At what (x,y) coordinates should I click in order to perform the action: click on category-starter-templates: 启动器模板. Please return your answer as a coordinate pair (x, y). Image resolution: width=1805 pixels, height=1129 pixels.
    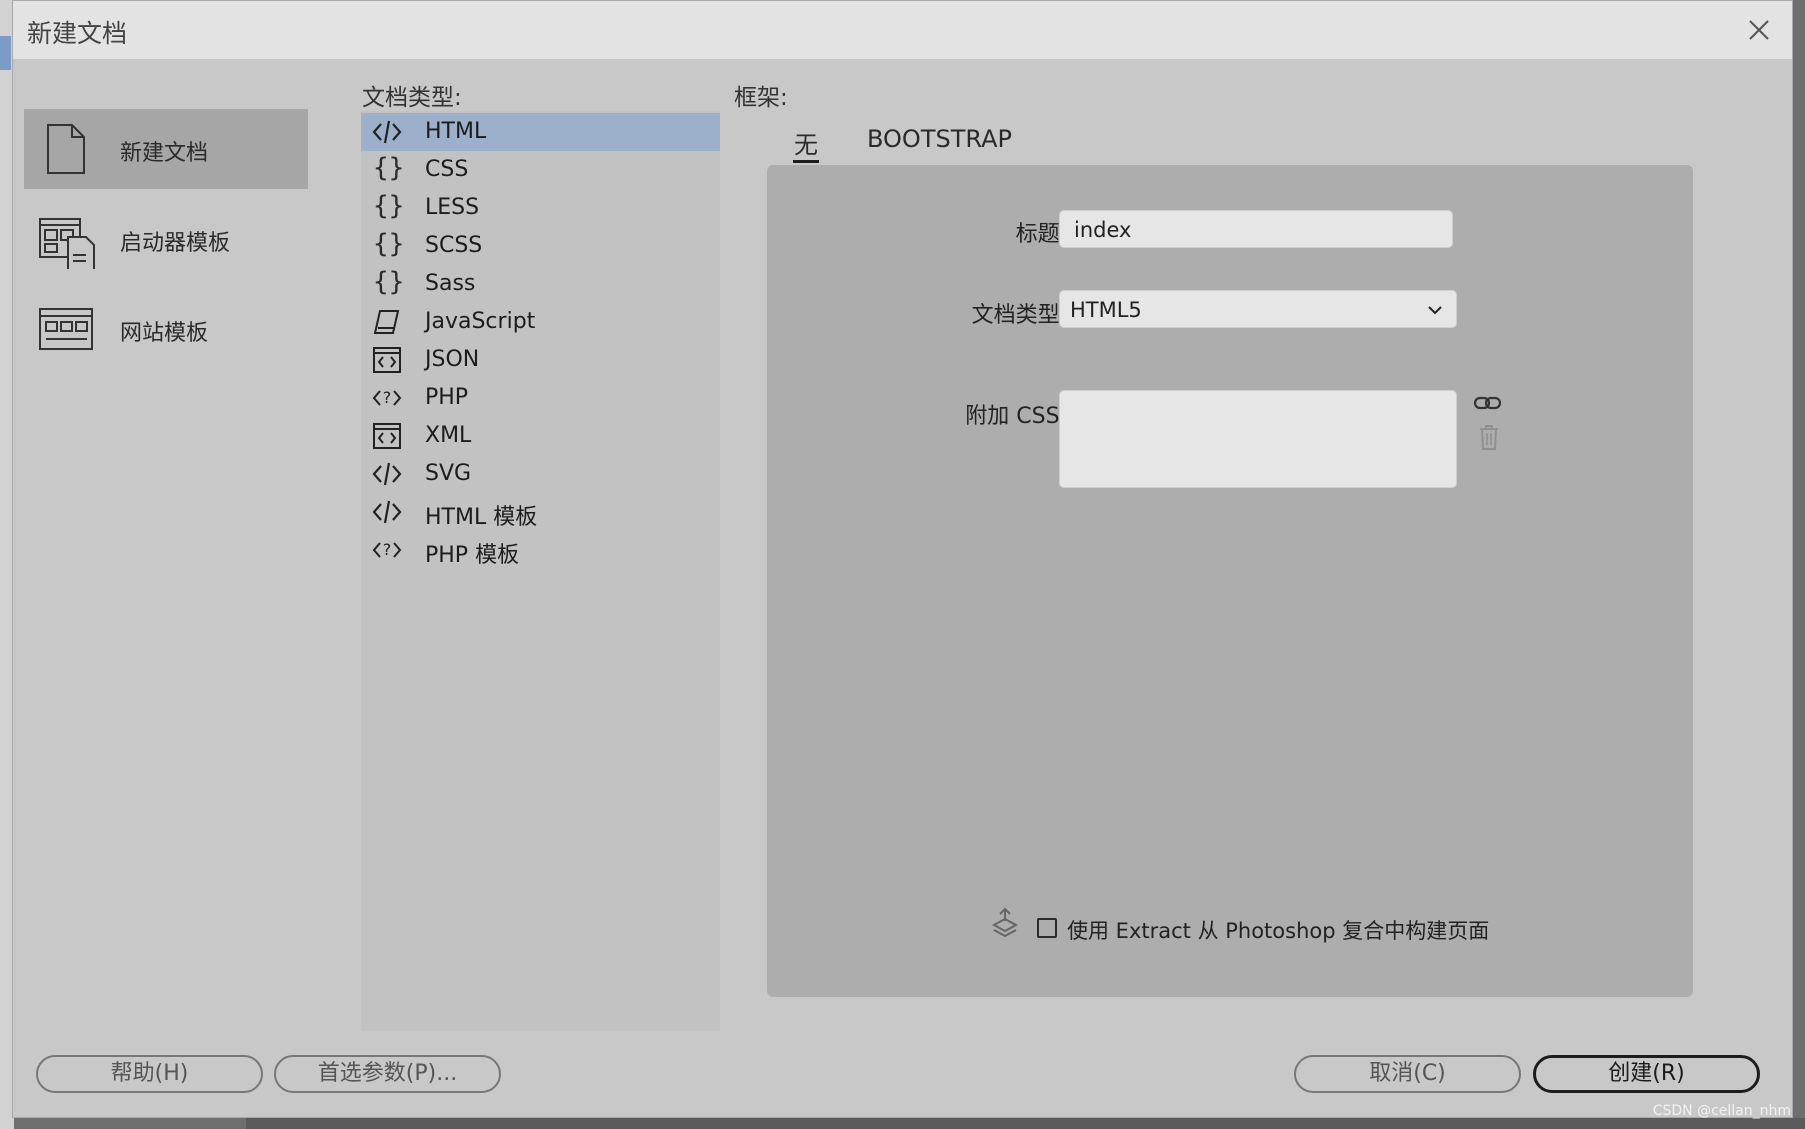
    Looking at the image, I should click on (166, 239).